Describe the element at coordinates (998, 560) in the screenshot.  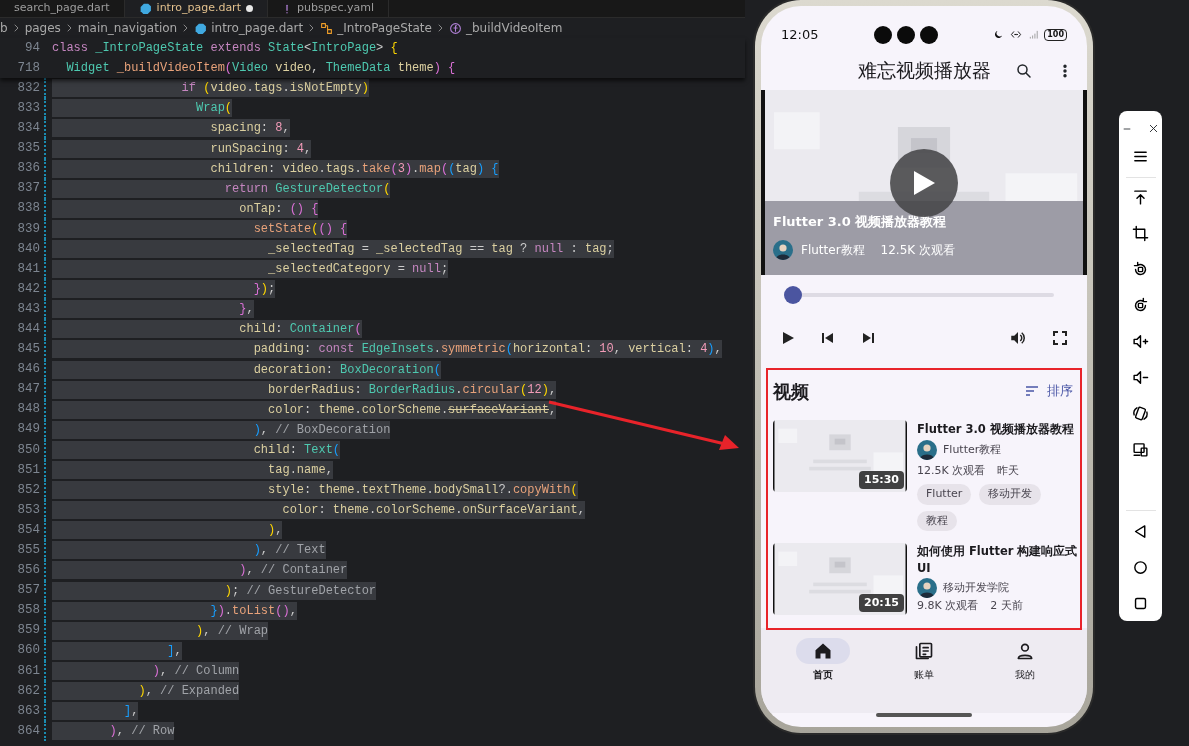
I see `video-title: 如何使用 Flutter 构建响应式 UI` at that location.